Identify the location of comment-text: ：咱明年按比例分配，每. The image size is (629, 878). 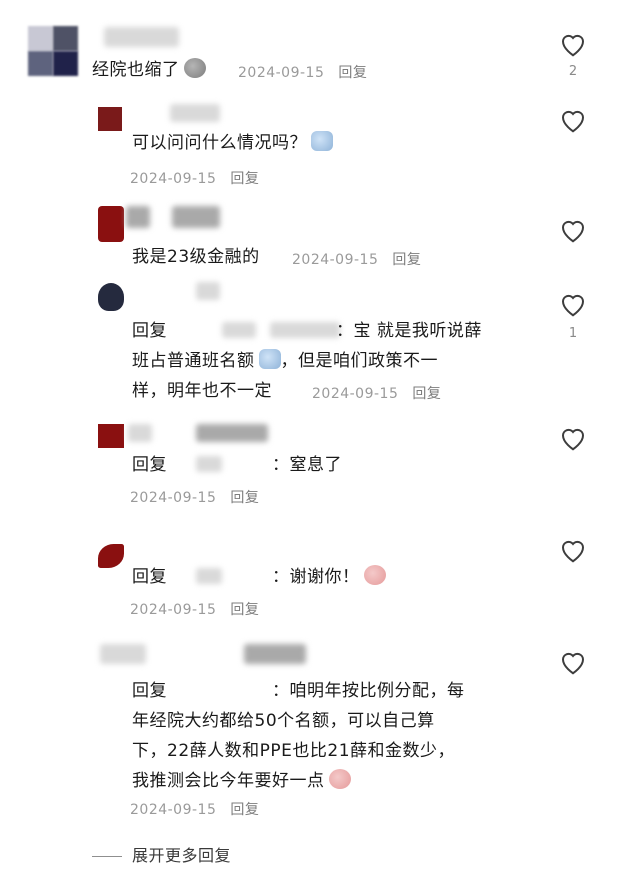
(368, 691).